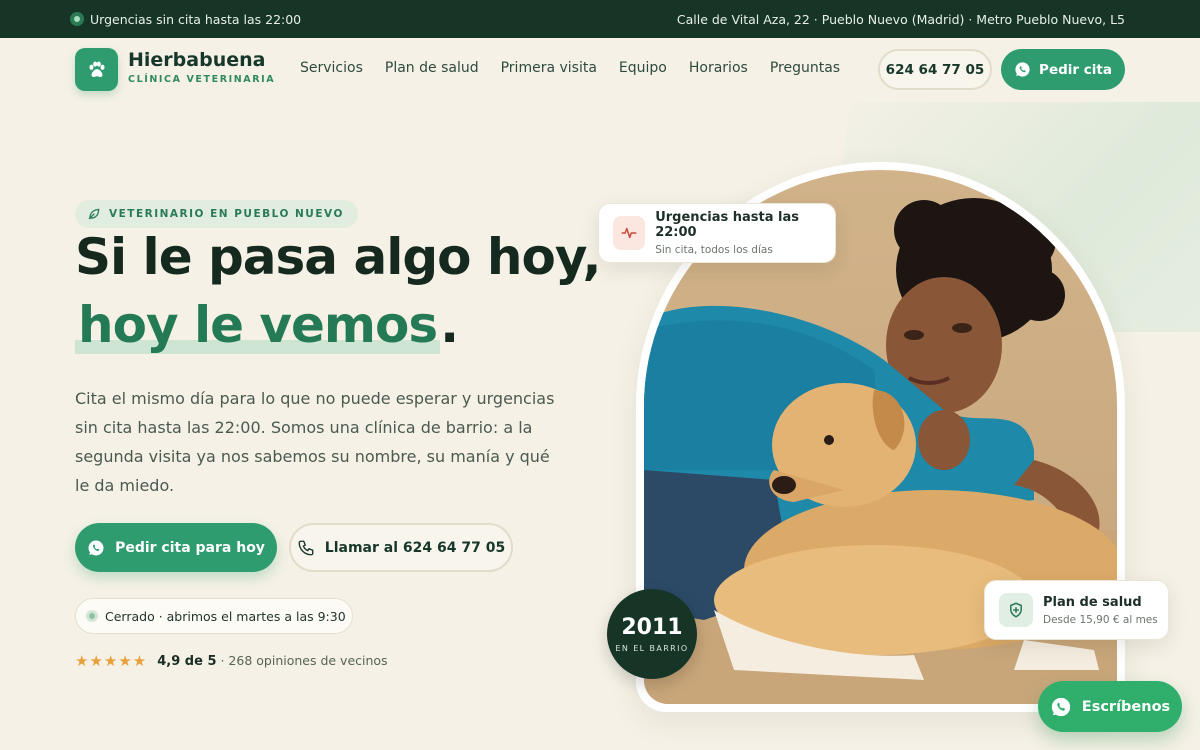 The width and height of the screenshot is (1200, 750). I want to click on status-dot-icon, so click(92, 616).